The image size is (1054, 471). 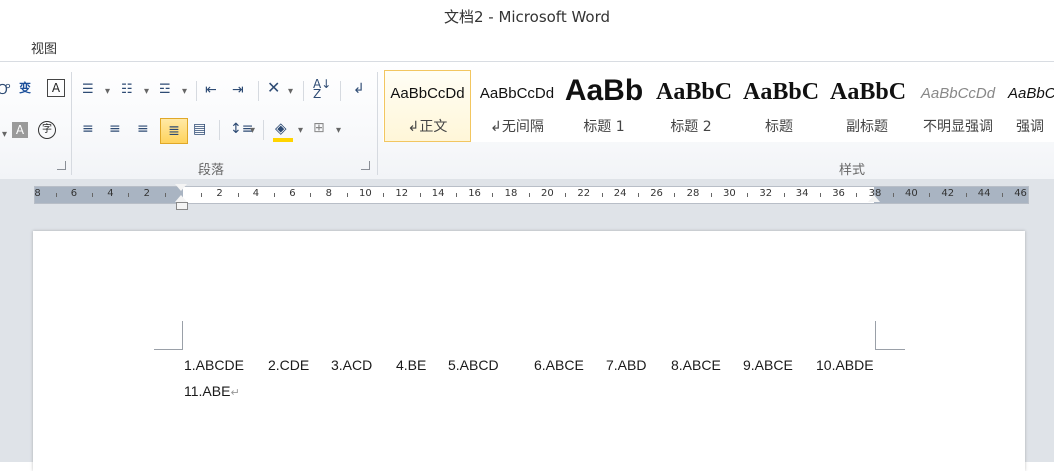 What do you see at coordinates (127, 90) in the screenshot?
I see `numbering-icon: ☷` at bounding box center [127, 90].